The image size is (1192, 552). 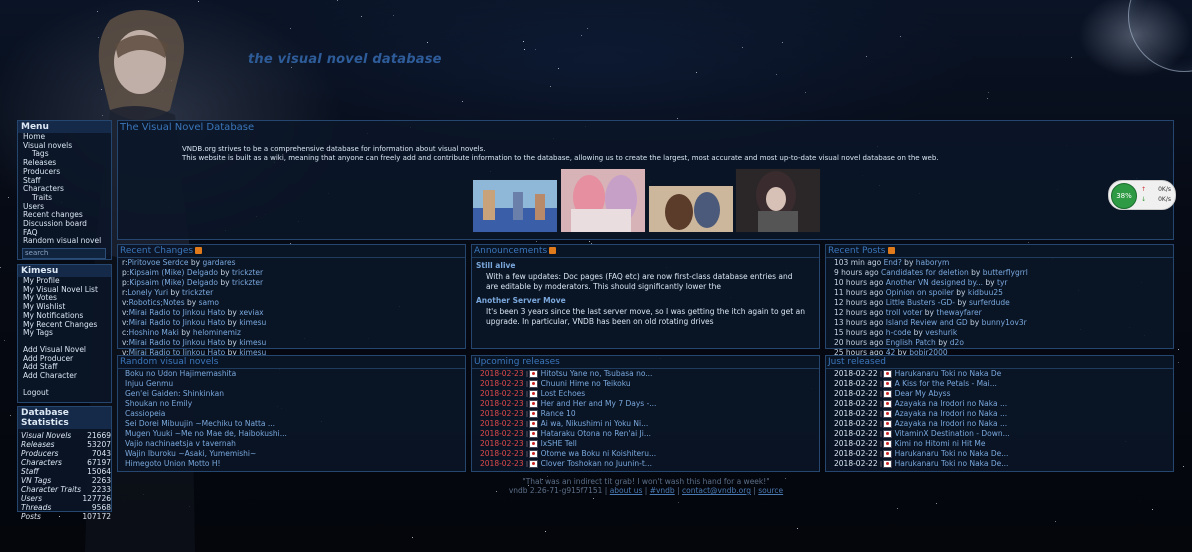 I want to click on upcoming-title: Upcoming releases, so click(x=645, y=362).